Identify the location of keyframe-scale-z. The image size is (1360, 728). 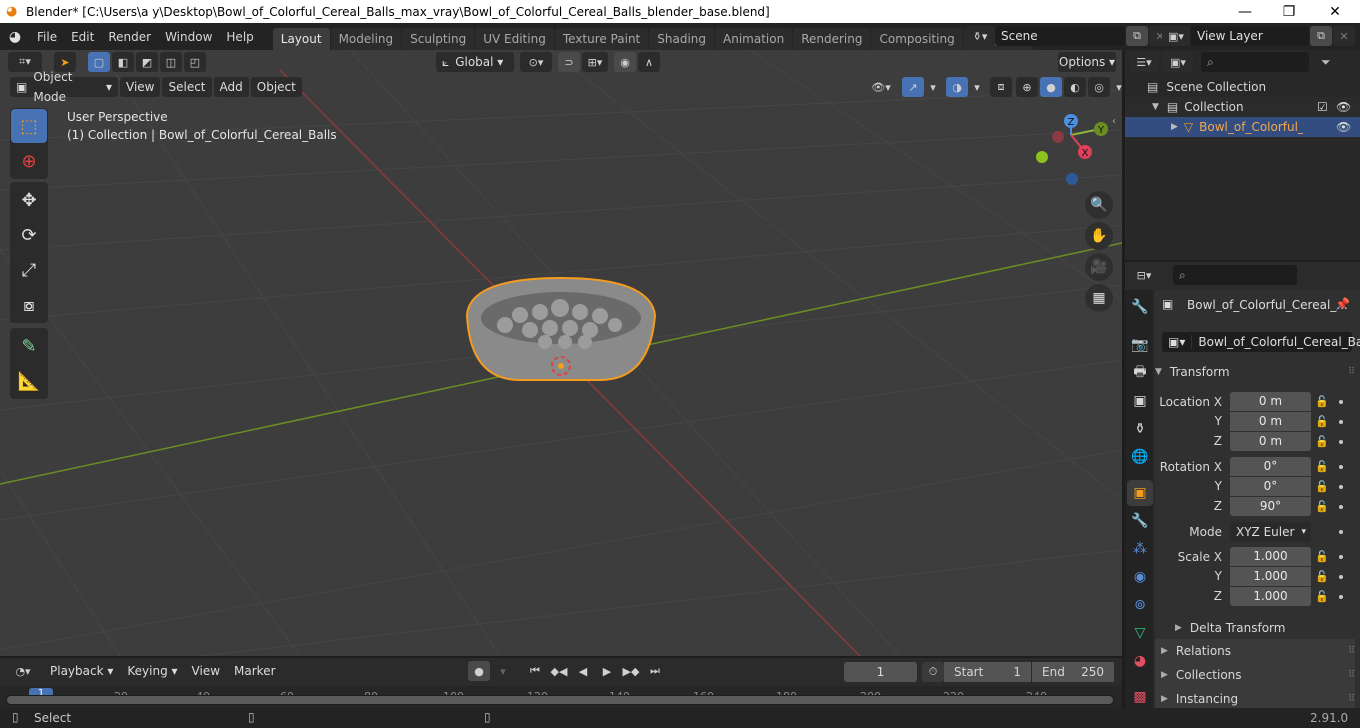
(1341, 597).